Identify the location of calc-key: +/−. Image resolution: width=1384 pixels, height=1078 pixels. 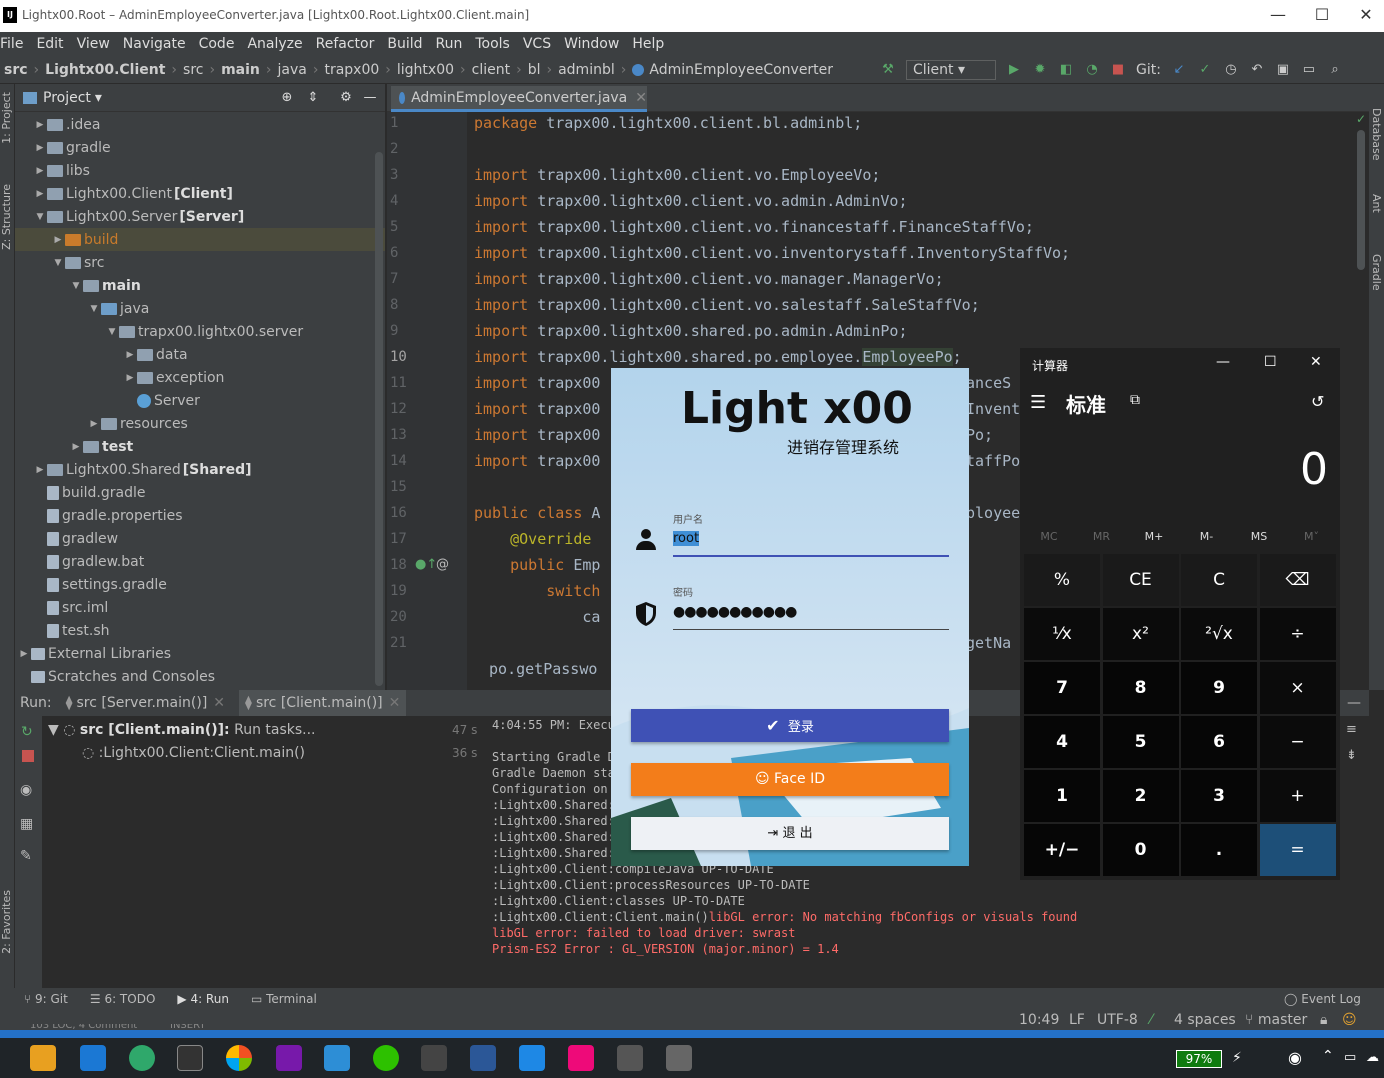
(1062, 850).